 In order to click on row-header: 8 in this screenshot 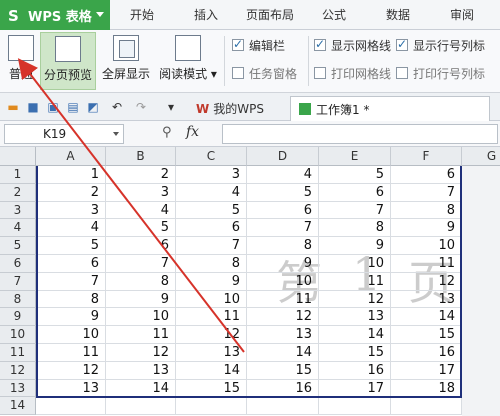, I will do `click(18, 299)`.